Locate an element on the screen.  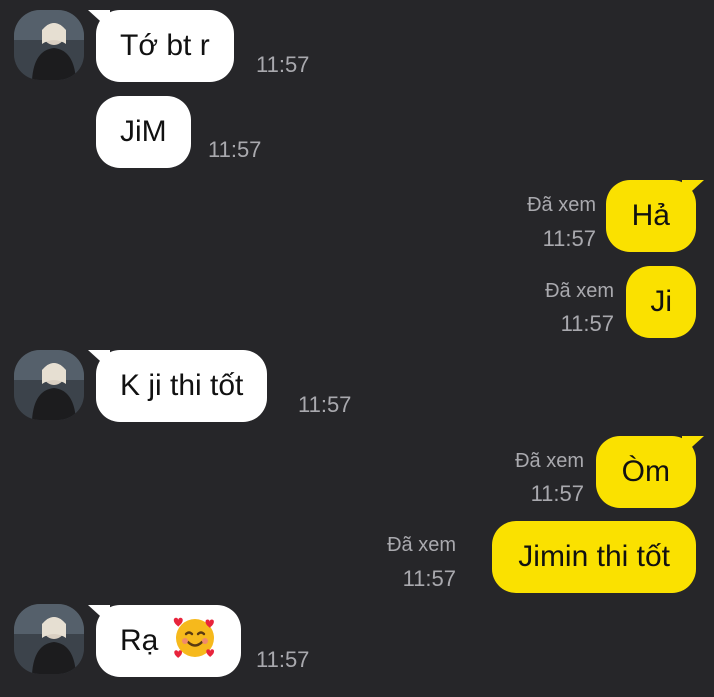
incoming-message-bubble: Tớ bt r is located at coordinates (161, 46).